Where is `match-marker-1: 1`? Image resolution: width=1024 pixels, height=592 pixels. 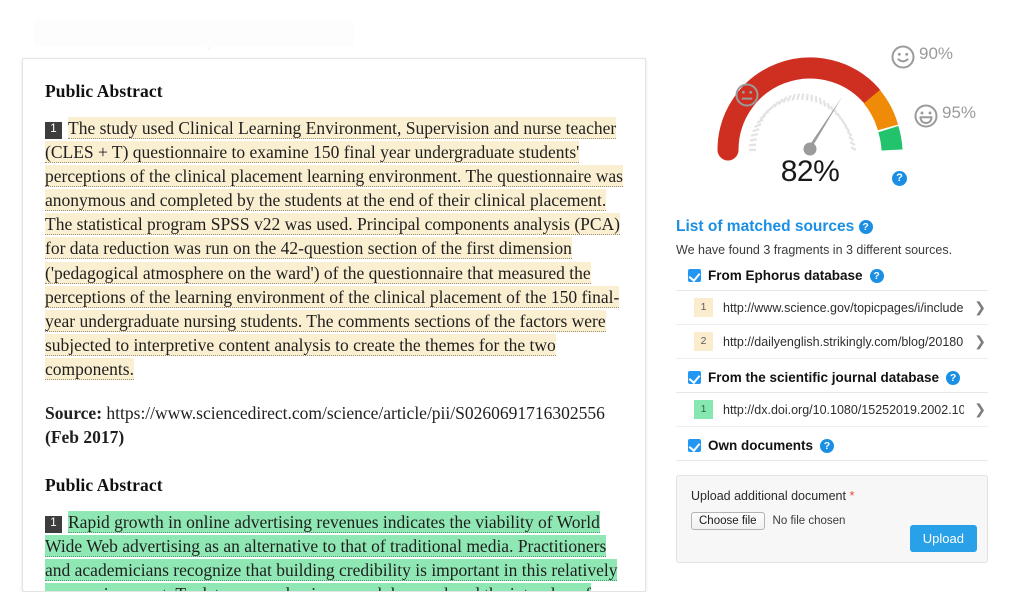 match-marker-1: 1 is located at coordinates (53, 130).